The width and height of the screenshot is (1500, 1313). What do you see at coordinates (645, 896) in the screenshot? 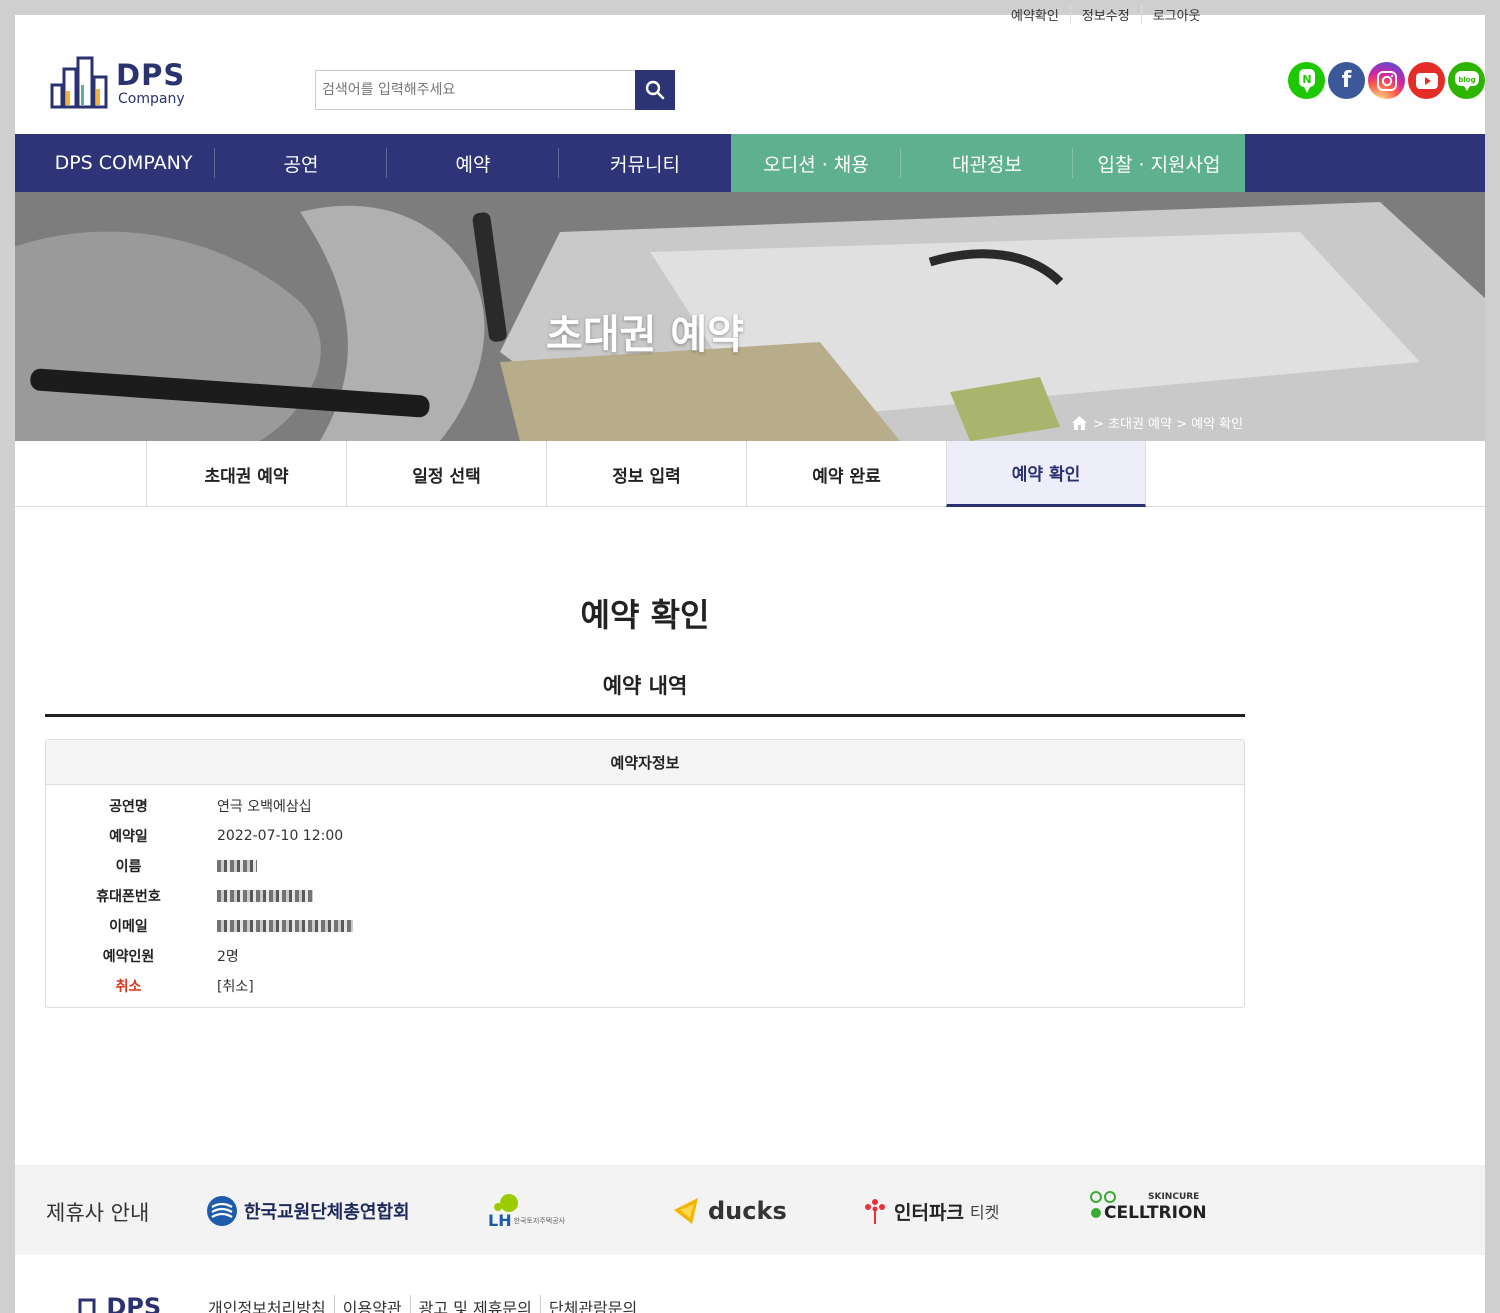
I see `info-row-phone: 휴대폰번호` at bounding box center [645, 896].